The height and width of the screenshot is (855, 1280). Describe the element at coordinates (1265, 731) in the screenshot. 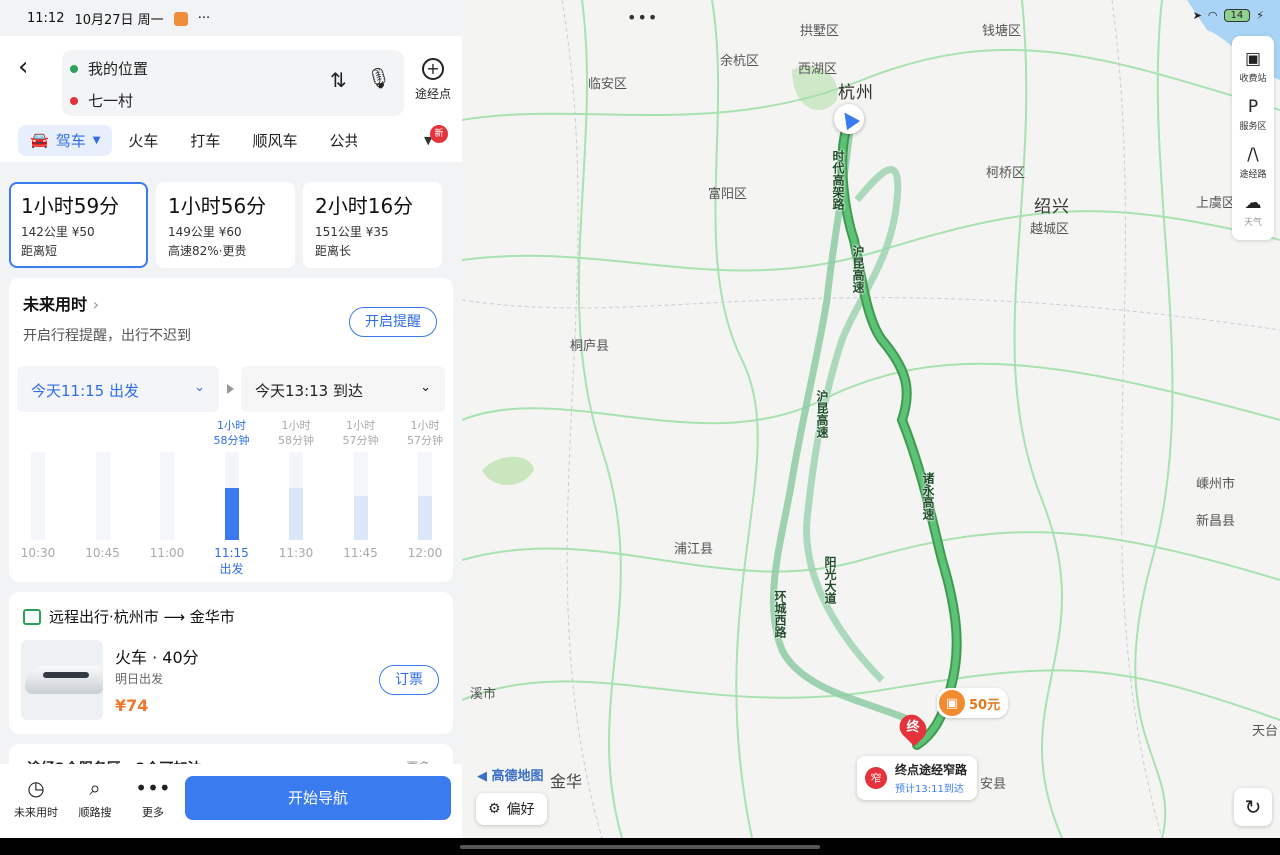

I see `place-label: 天台` at that location.